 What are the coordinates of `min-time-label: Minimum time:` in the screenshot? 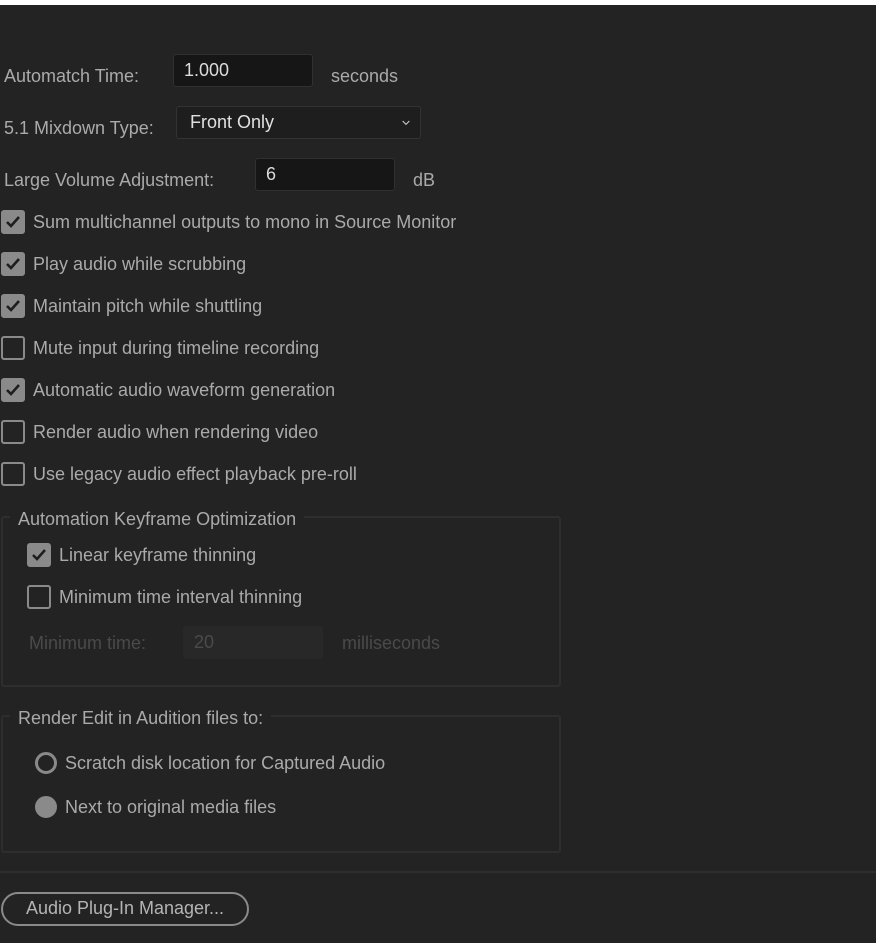 It's located at (88, 643).